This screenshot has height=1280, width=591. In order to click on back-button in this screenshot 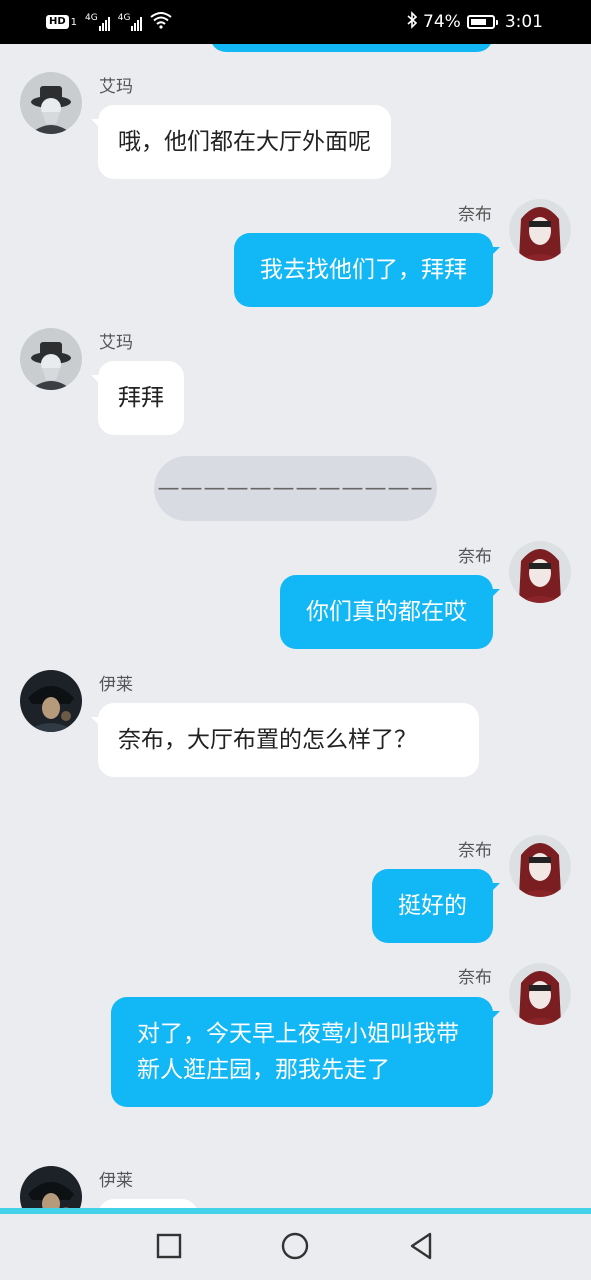, I will do `click(421, 1246)`.